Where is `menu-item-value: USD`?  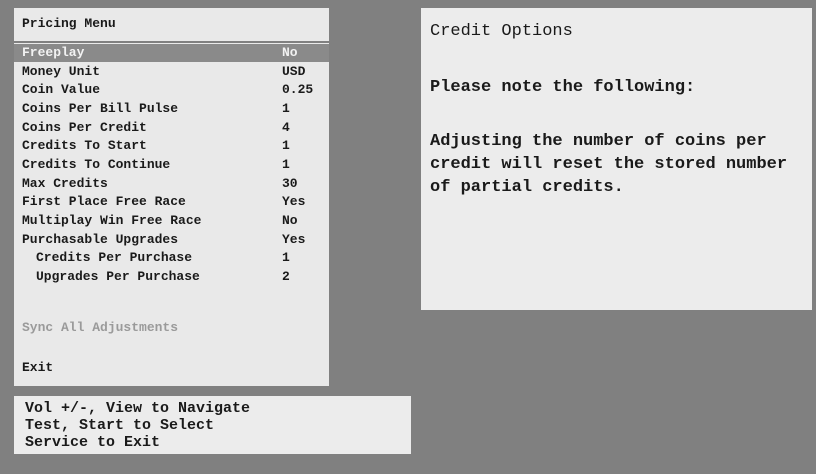 menu-item-value: USD is located at coordinates (294, 71).